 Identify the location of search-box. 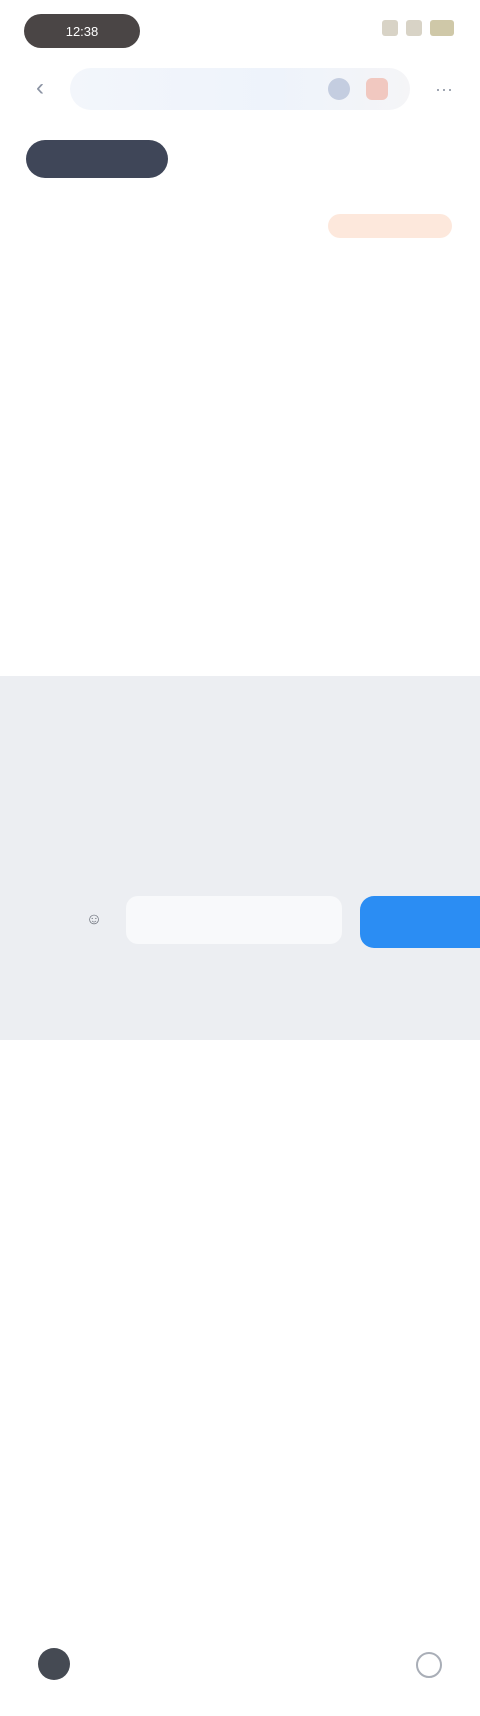
(240, 89).